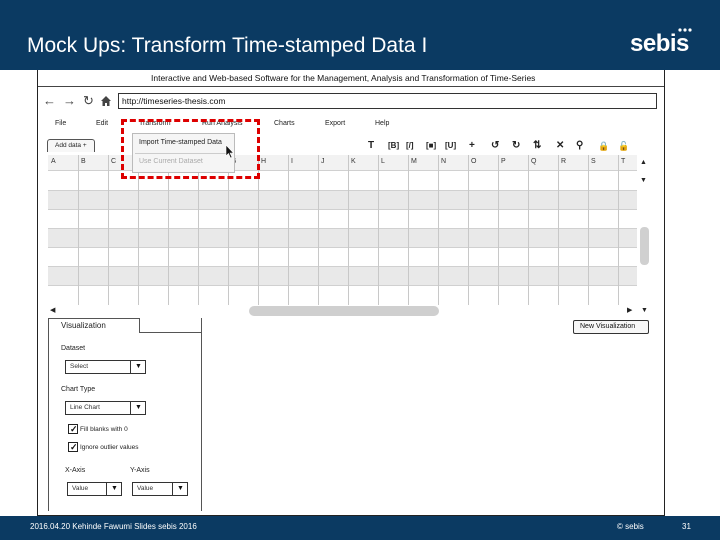 This screenshot has height=540, width=720. What do you see at coordinates (382, 123) in the screenshot?
I see `menu-help: Help` at bounding box center [382, 123].